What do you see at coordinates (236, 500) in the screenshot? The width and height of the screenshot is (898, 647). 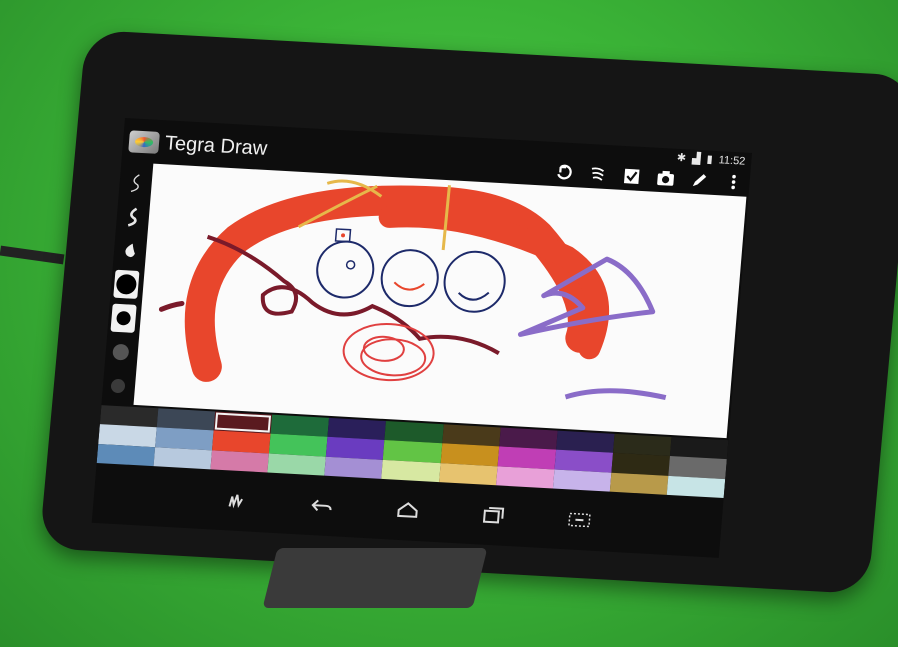 I see `gesture-icon` at bounding box center [236, 500].